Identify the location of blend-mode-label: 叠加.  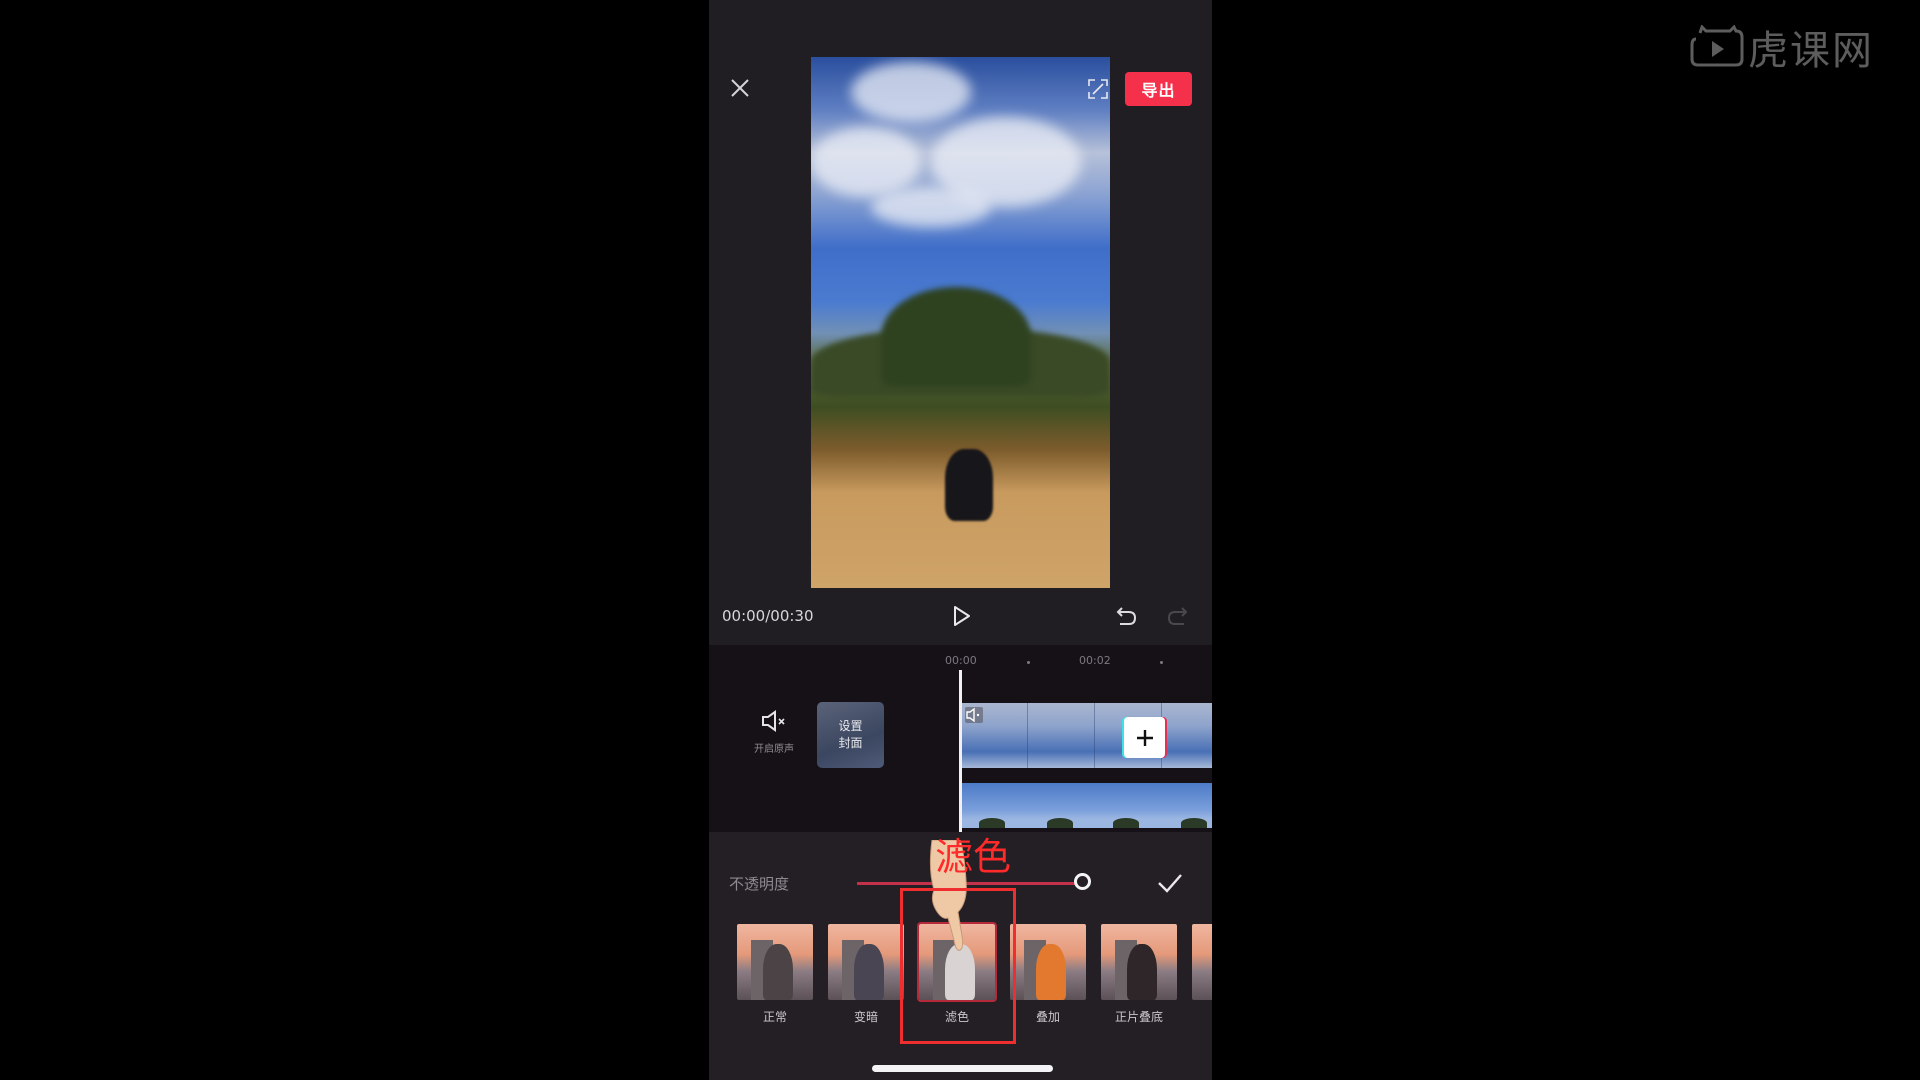
(1047, 1017).